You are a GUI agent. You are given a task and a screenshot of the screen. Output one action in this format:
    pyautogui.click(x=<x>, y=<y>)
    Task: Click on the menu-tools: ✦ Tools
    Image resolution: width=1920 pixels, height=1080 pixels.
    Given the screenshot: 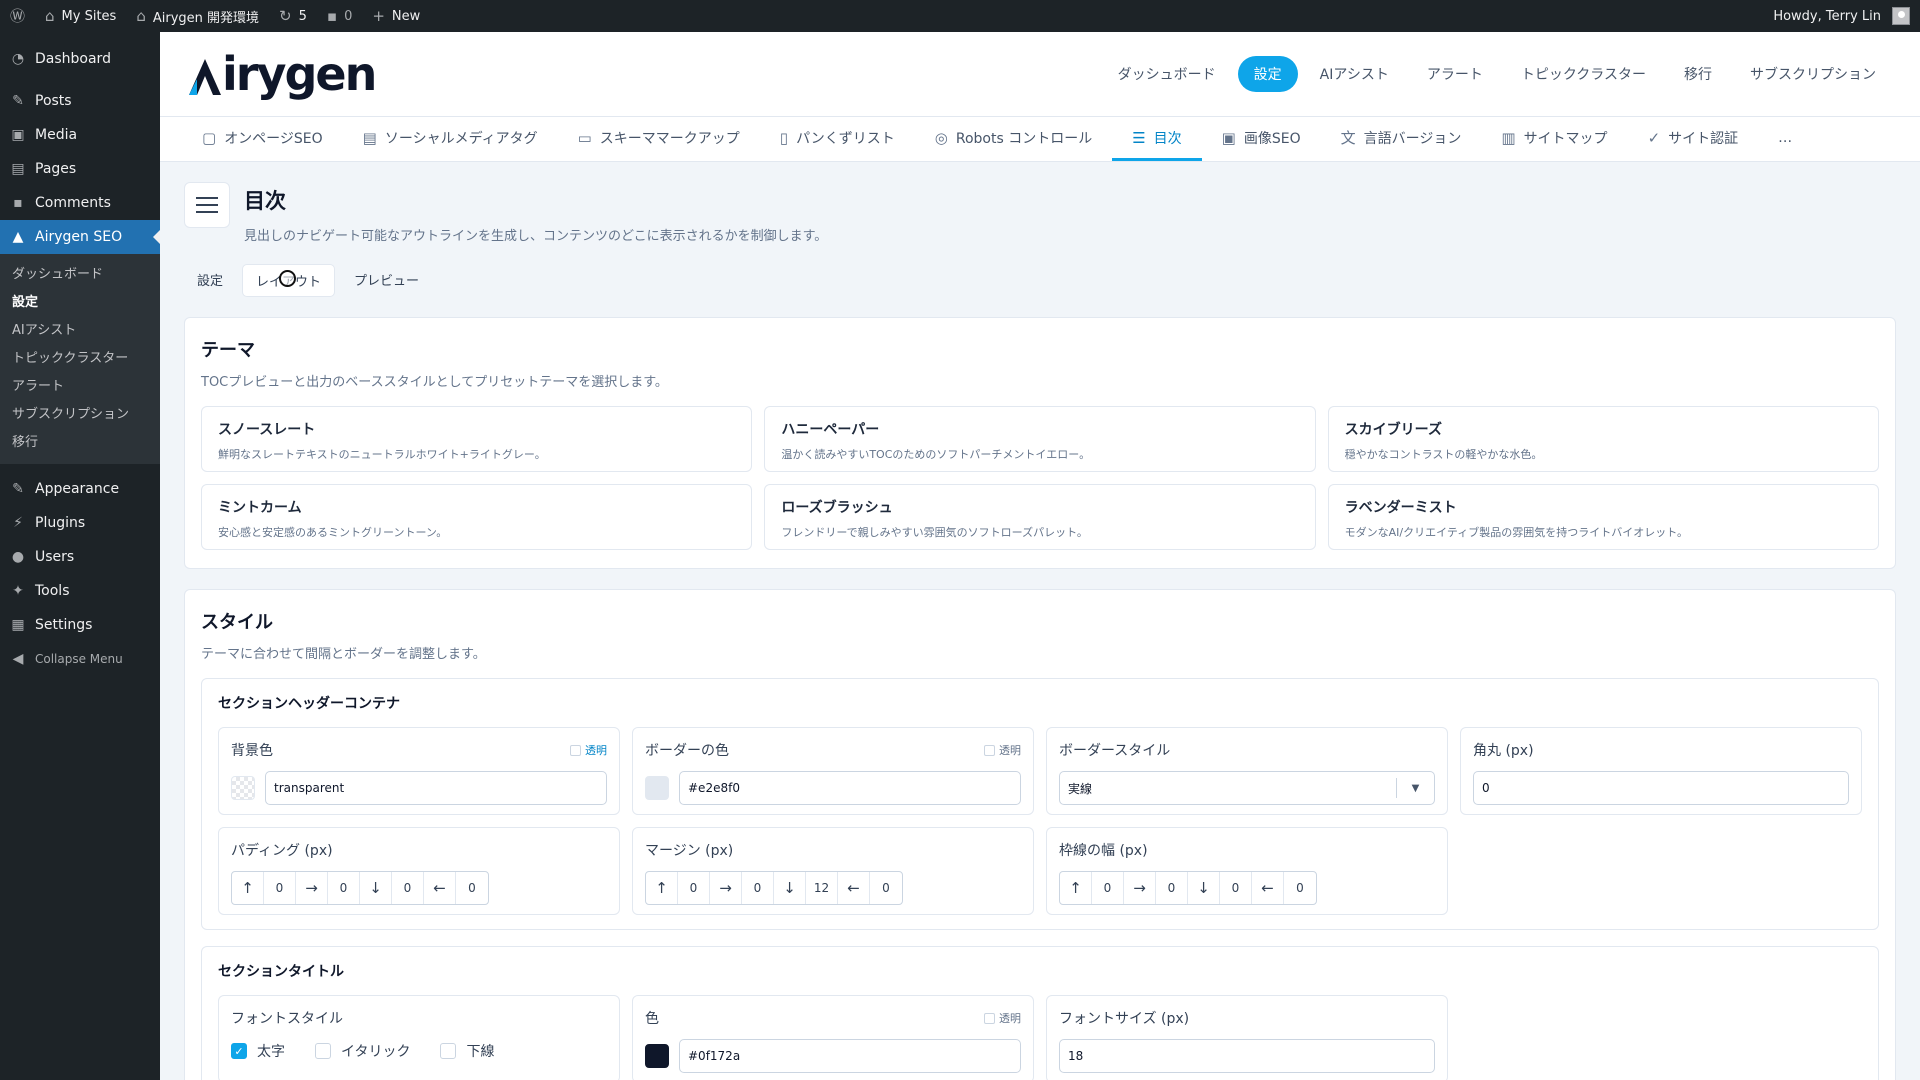 What is the action you would take?
    pyautogui.click(x=80, y=591)
    